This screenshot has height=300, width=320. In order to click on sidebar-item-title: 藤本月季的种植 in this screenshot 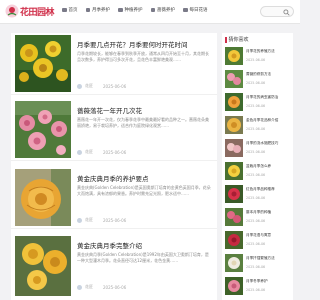, I will do `click(268, 212)`.